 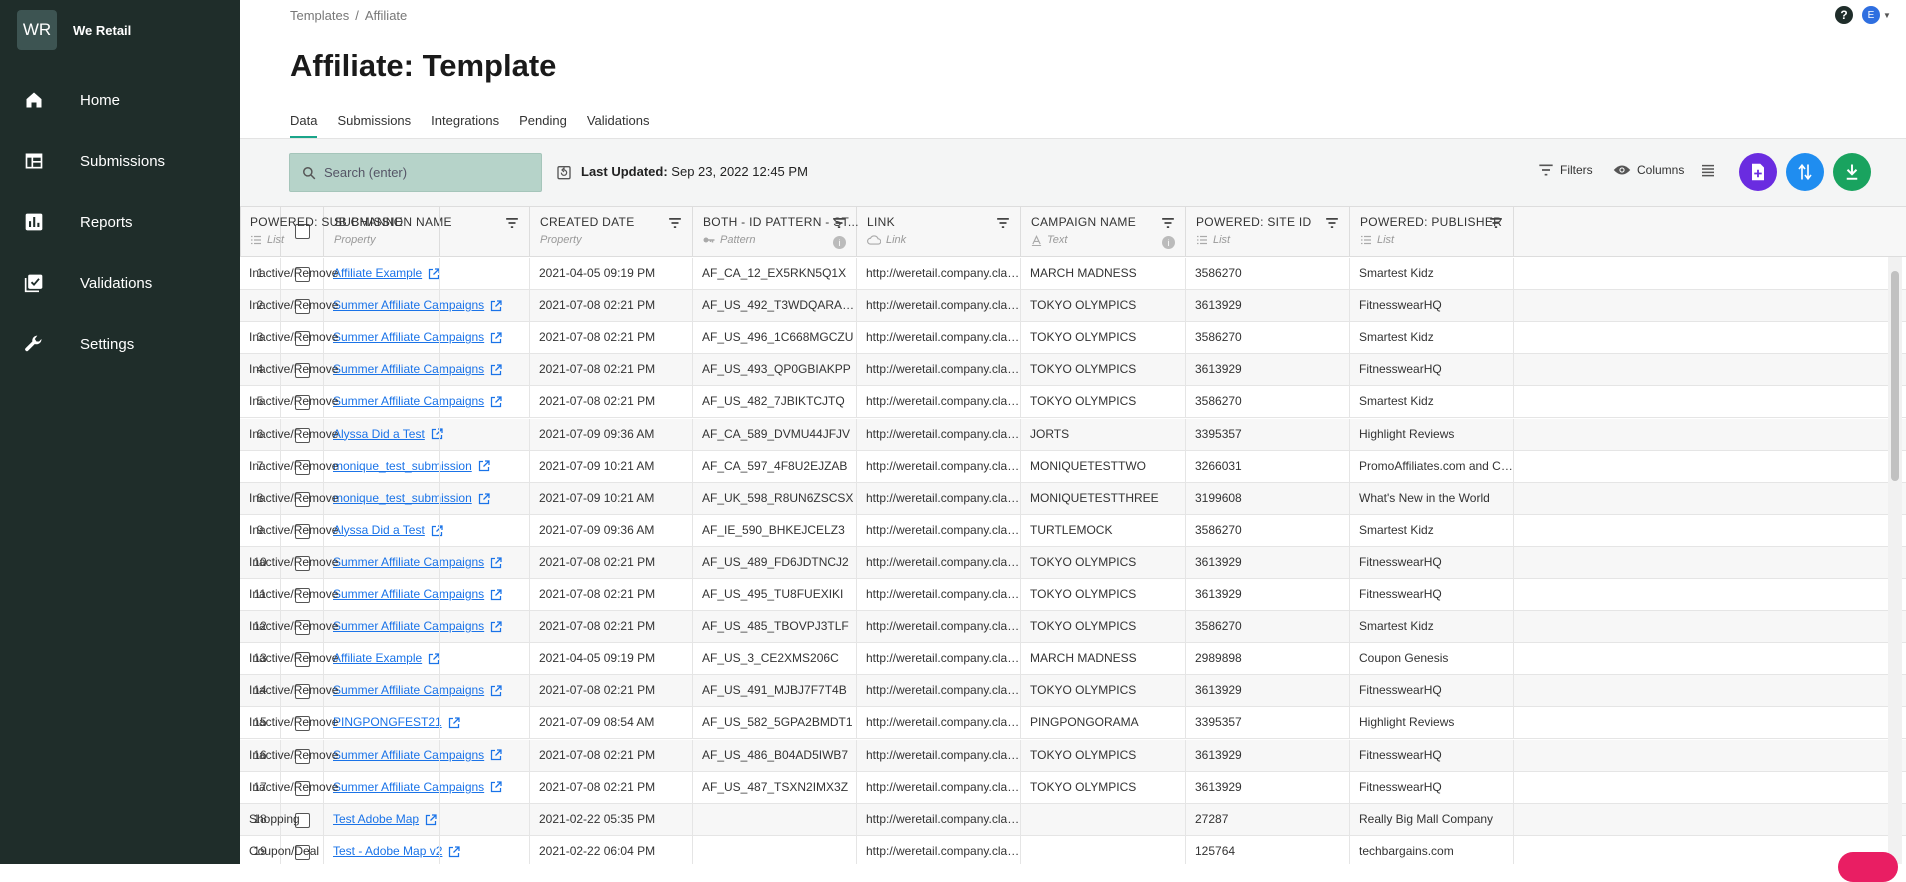 I want to click on search-box, so click(x=415, y=172).